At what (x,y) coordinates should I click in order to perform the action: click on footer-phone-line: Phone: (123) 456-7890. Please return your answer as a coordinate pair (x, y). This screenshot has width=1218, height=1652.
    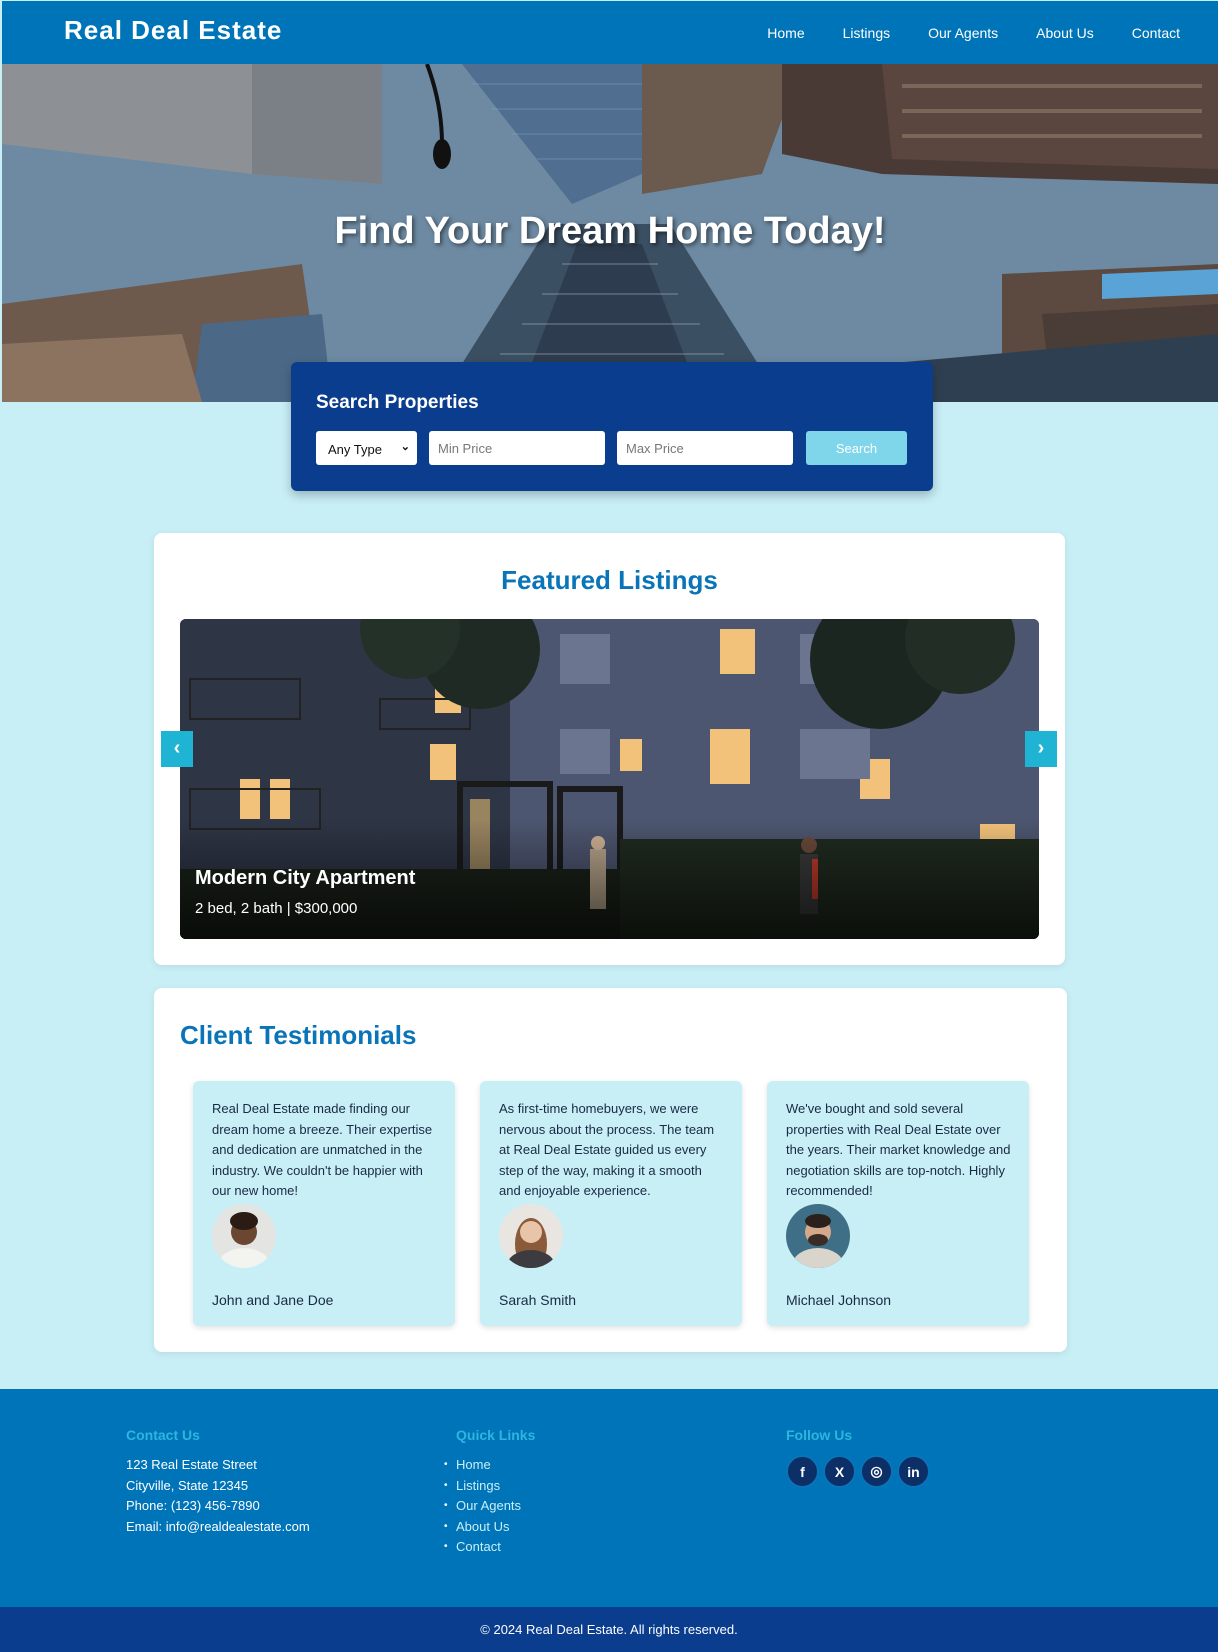
    Looking at the image, I should click on (193, 1506).